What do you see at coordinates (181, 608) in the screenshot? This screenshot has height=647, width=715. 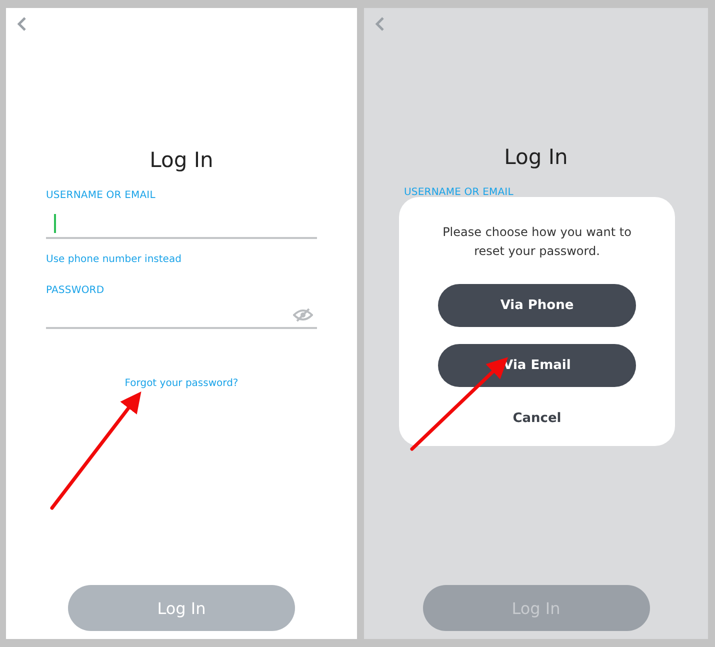 I see `login-button: Log In` at bounding box center [181, 608].